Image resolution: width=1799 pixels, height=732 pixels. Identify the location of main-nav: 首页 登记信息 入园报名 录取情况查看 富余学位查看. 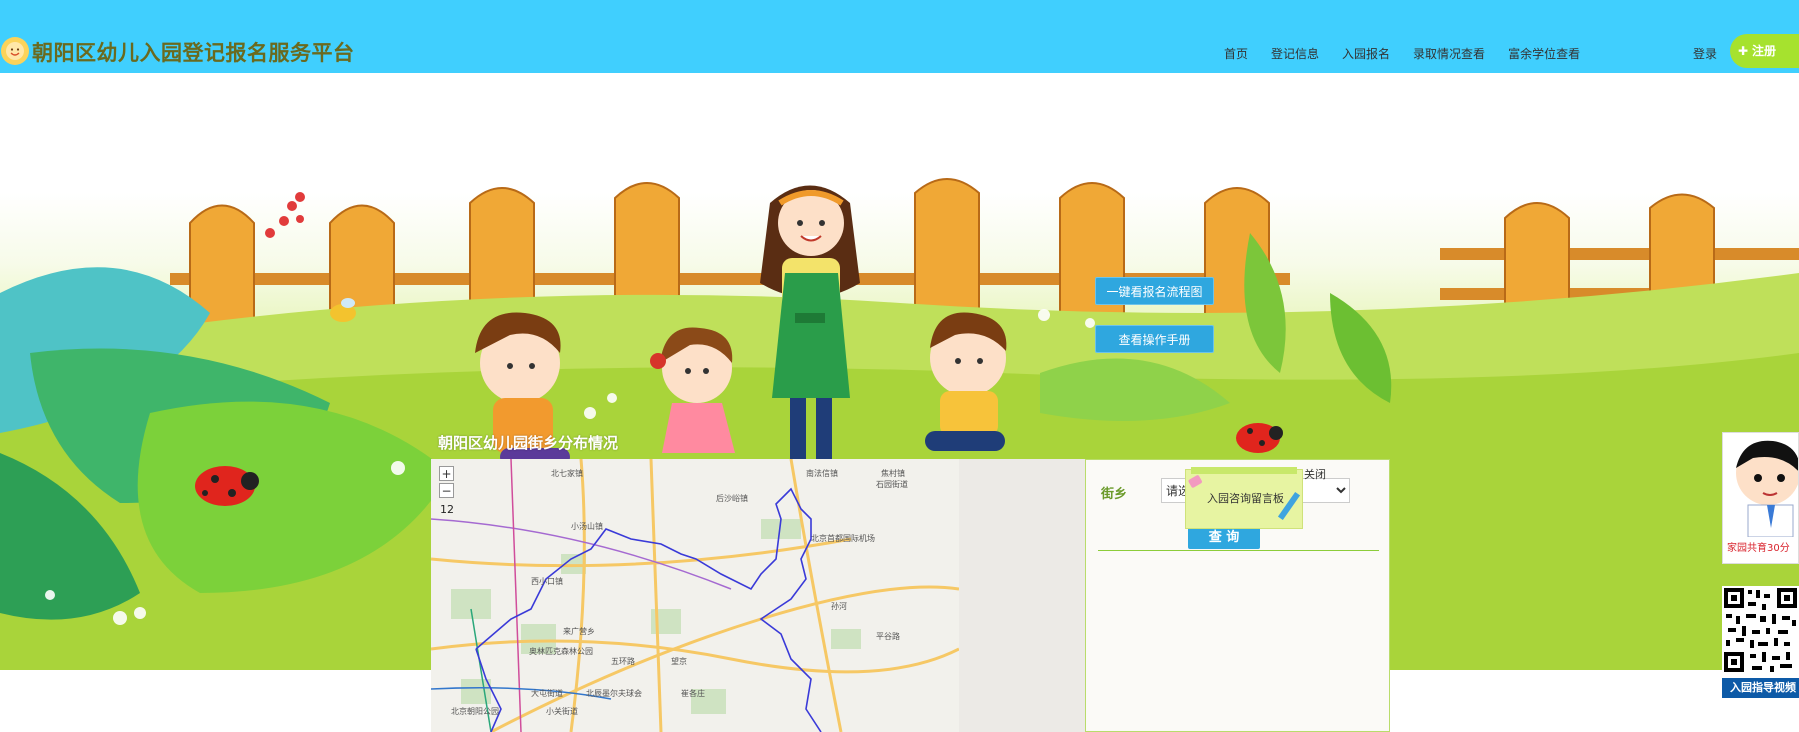
(1413, 53).